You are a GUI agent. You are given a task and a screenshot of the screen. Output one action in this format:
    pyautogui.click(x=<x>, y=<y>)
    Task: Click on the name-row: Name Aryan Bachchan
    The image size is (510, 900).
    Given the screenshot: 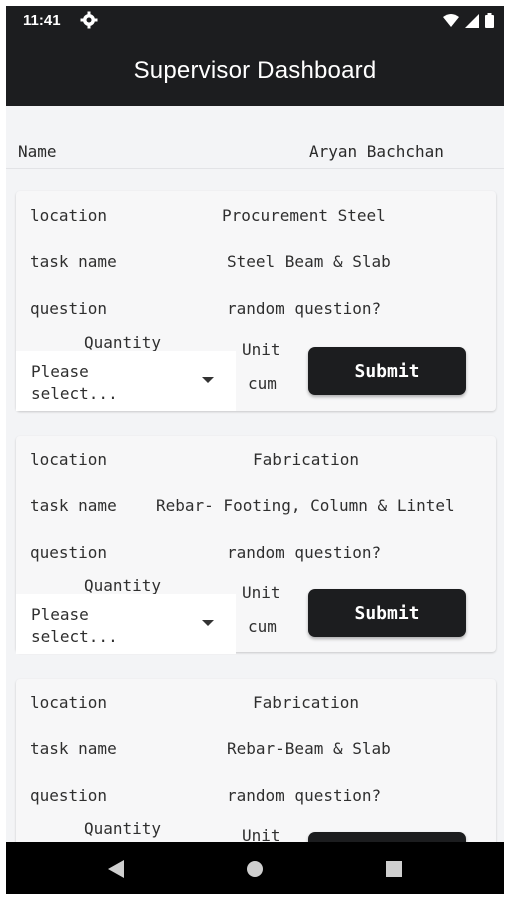 What is the action you would take?
    pyautogui.click(x=255, y=151)
    